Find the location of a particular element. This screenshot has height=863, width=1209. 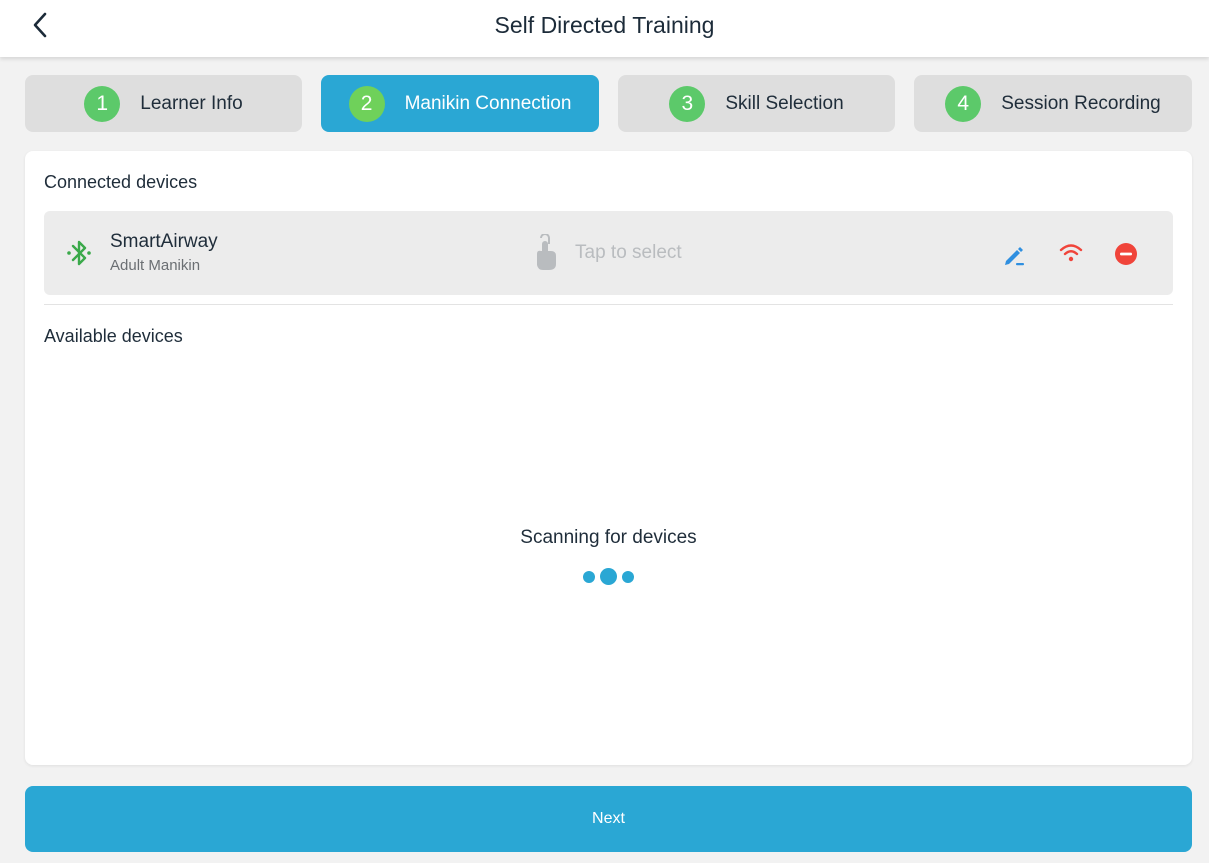

step-skill-selection: 3 Skill Selection is located at coordinates (756, 103).